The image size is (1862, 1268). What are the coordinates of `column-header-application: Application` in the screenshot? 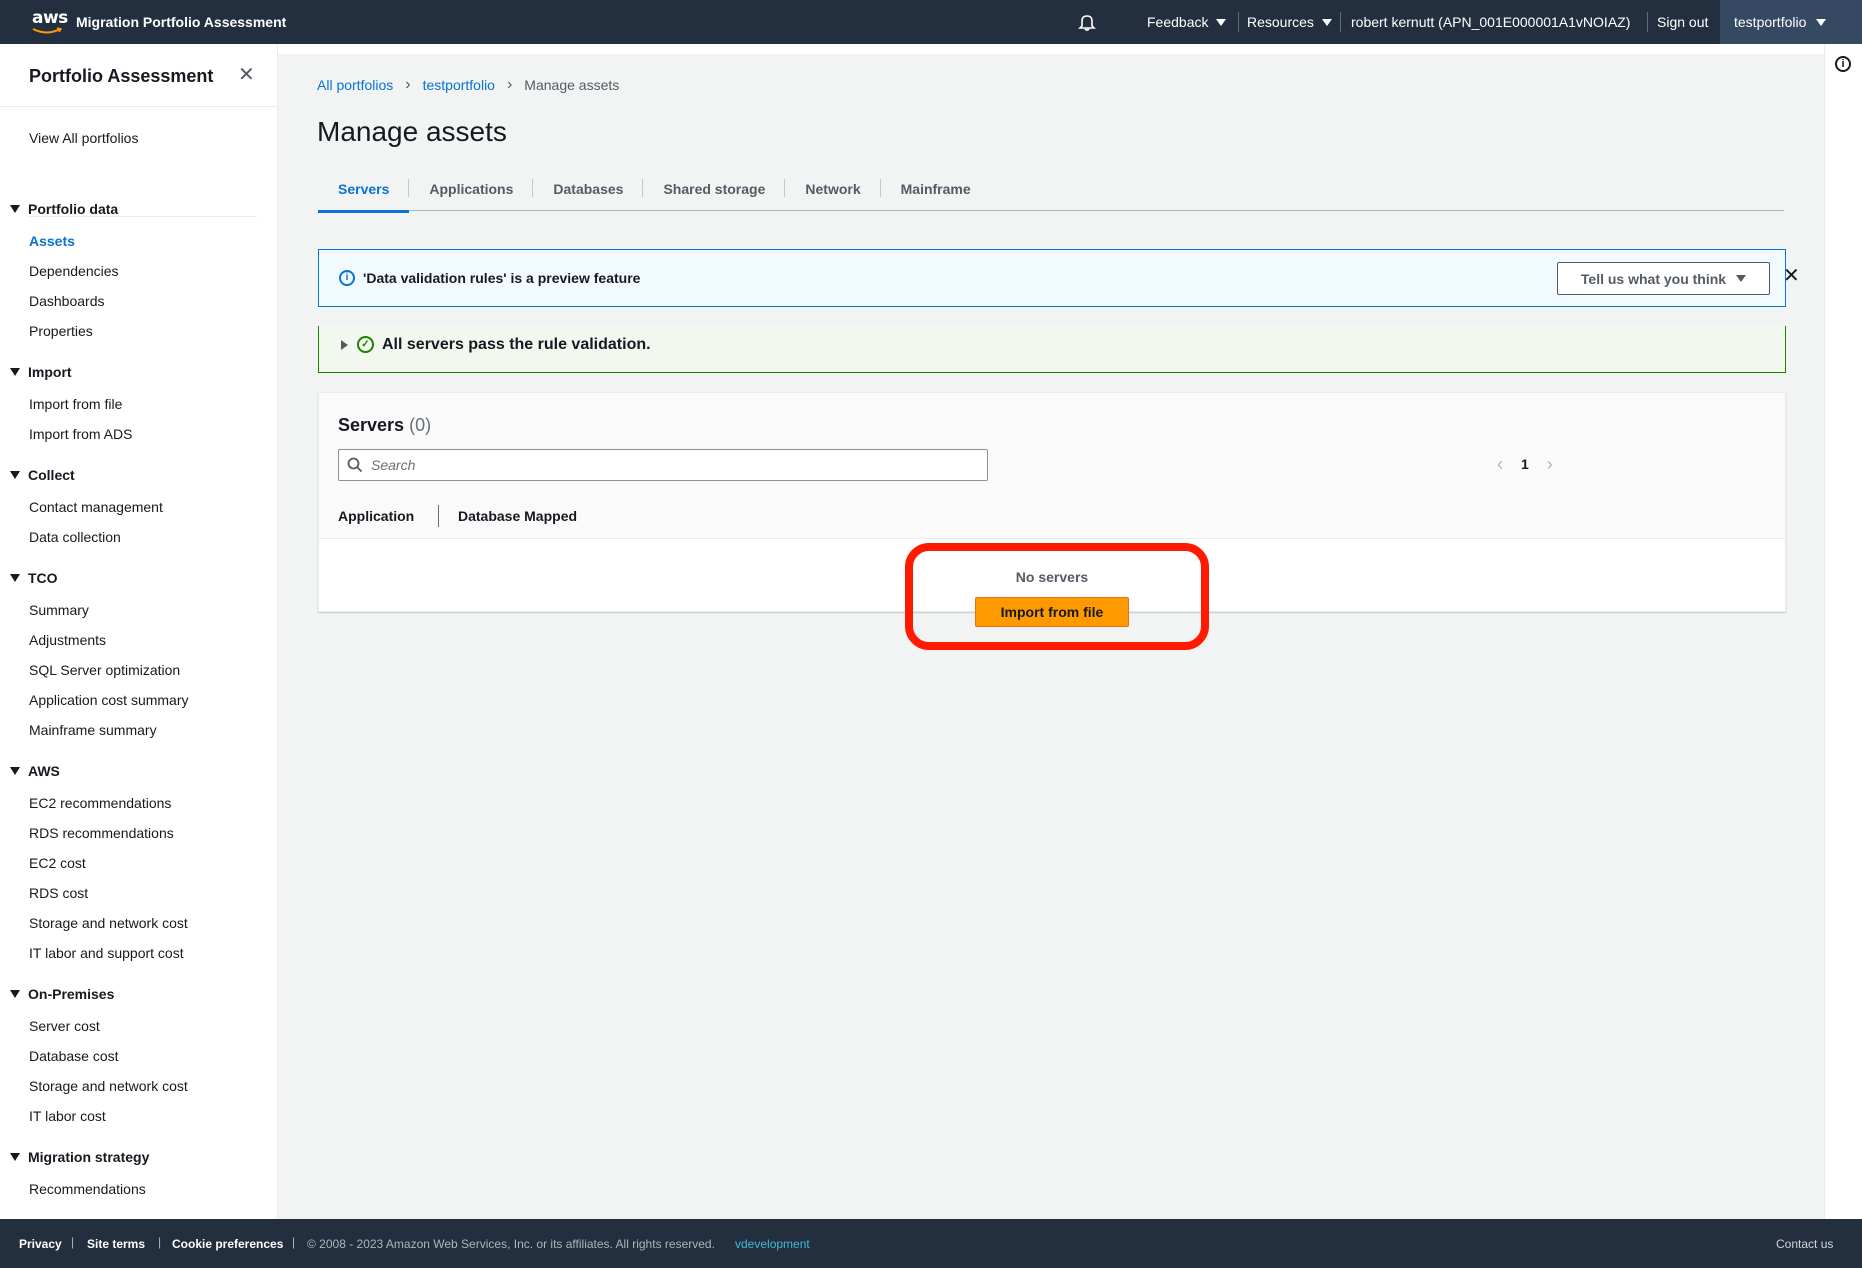 It's located at (376, 516).